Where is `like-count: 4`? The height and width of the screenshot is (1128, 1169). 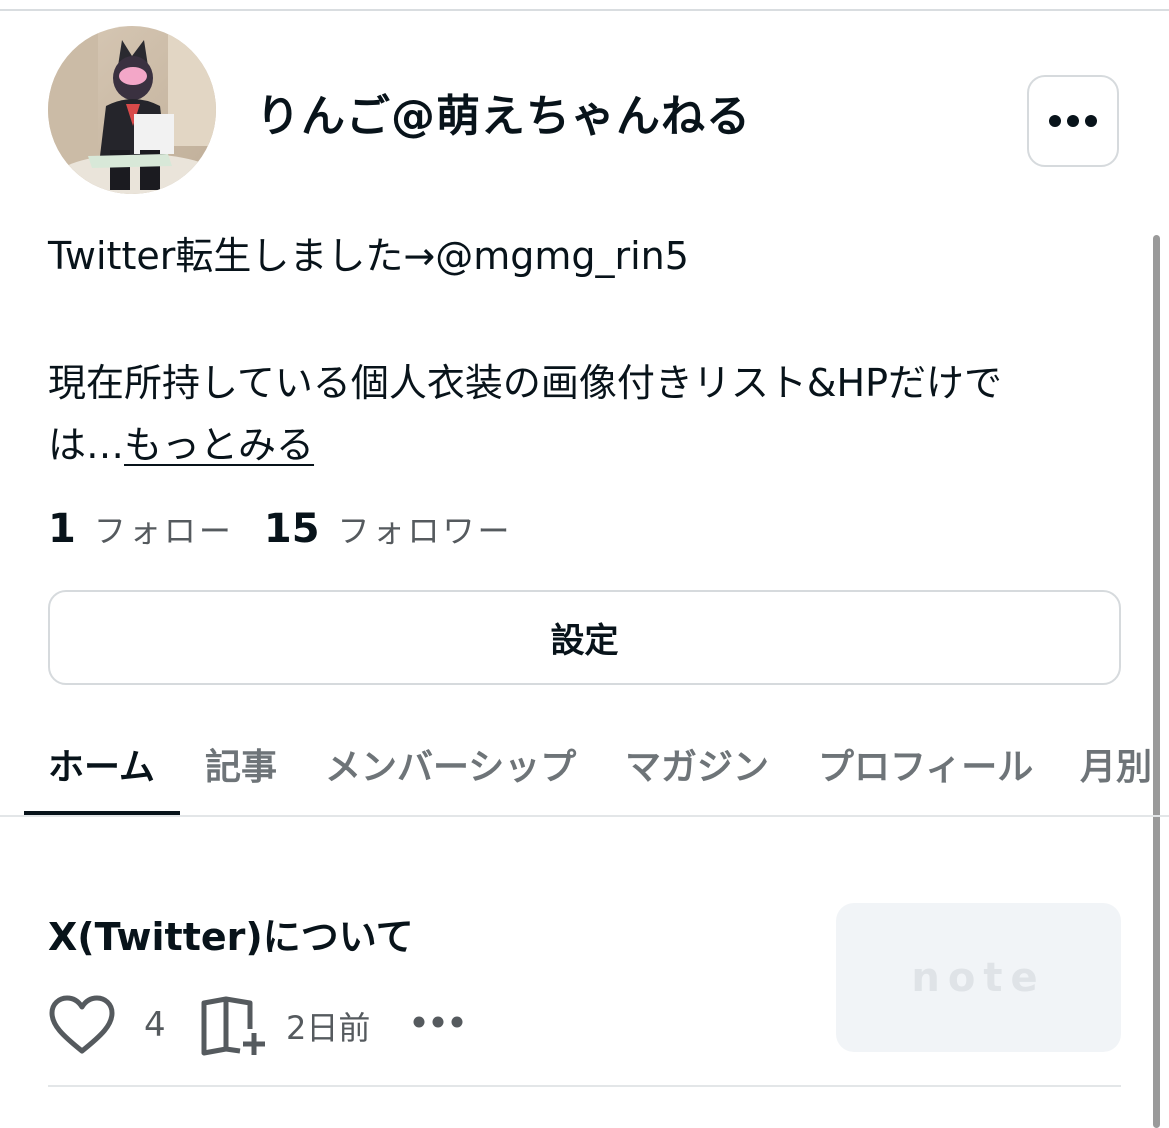
like-count: 4 is located at coordinates (155, 1025).